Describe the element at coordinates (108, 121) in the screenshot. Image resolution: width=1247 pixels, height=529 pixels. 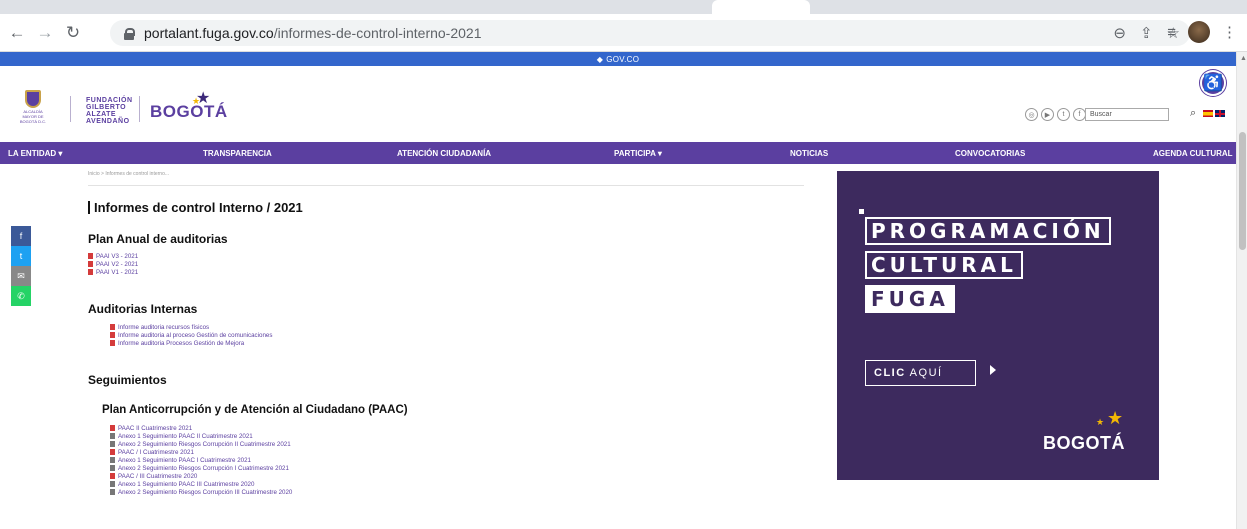
I see `org-line: AVENDAÑO` at that location.